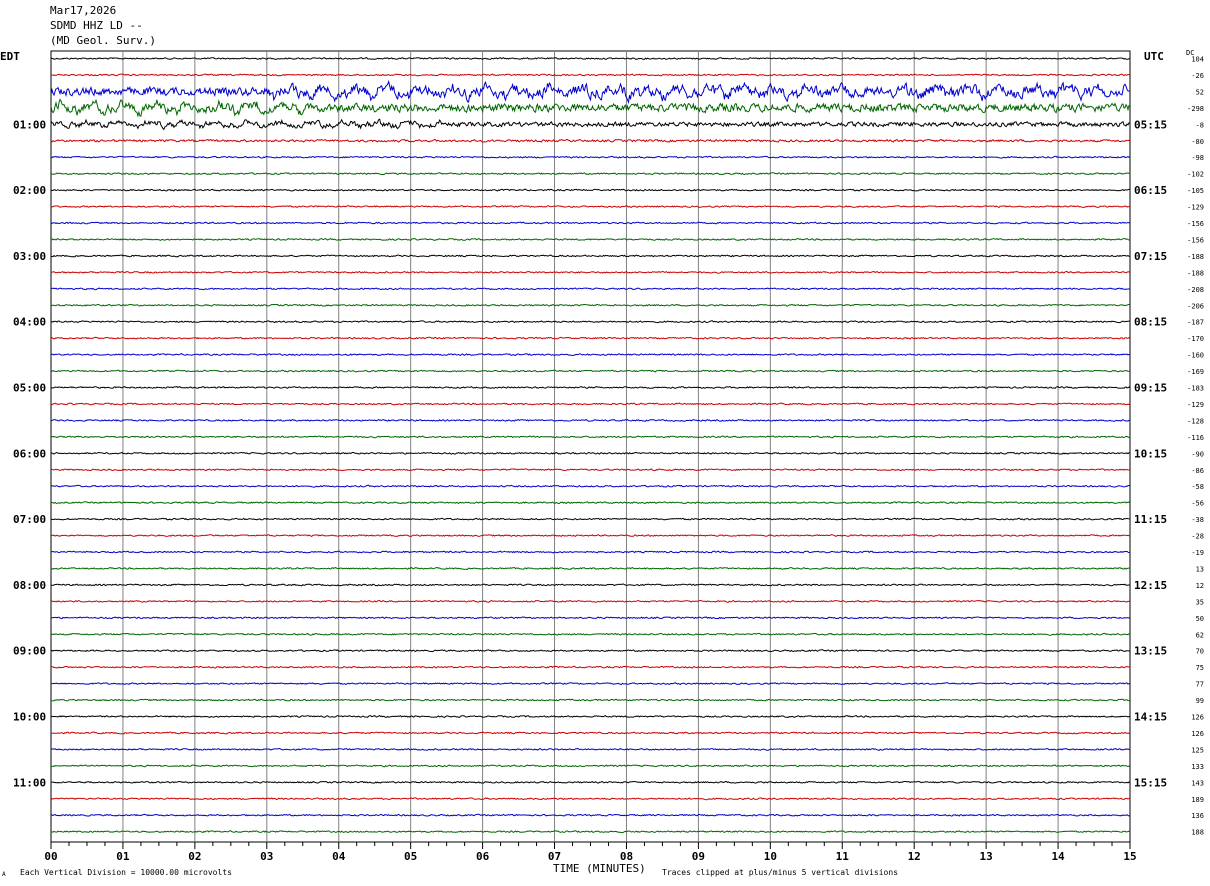 The width and height of the screenshot is (1210, 886). Describe the element at coordinates (1197, 767) in the screenshot. I see `dc-offset-label: 133` at that location.